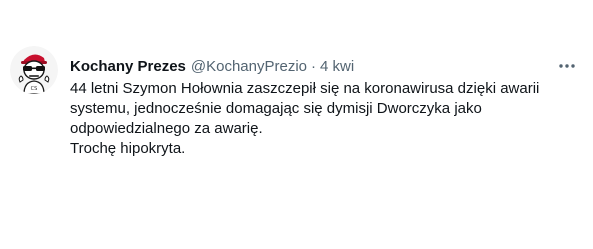  I want to click on tweet-header: Kochany Prezes @KochanyPrezio · 4 kwi, so click(212, 66).